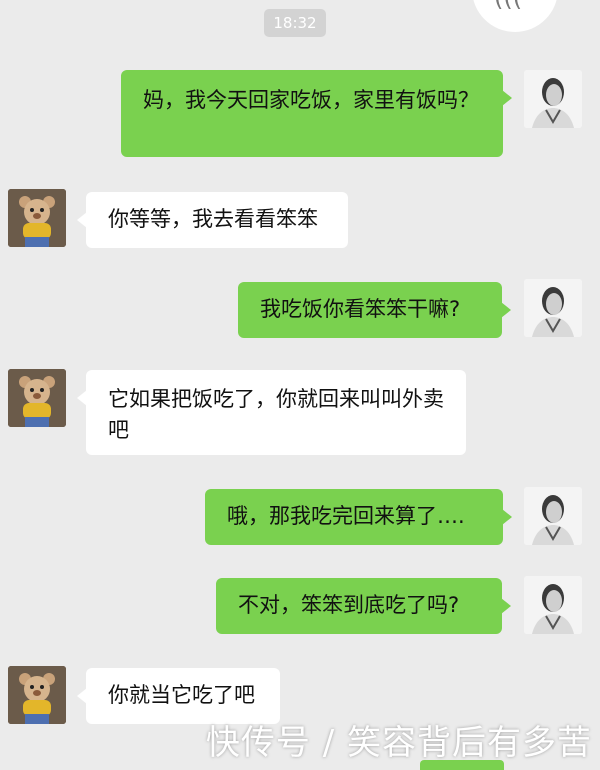 The image size is (600, 770). I want to click on chat-bubble-incoming: 它如果把饭吃了，你就回来叫叫外卖吧, so click(271, 412).